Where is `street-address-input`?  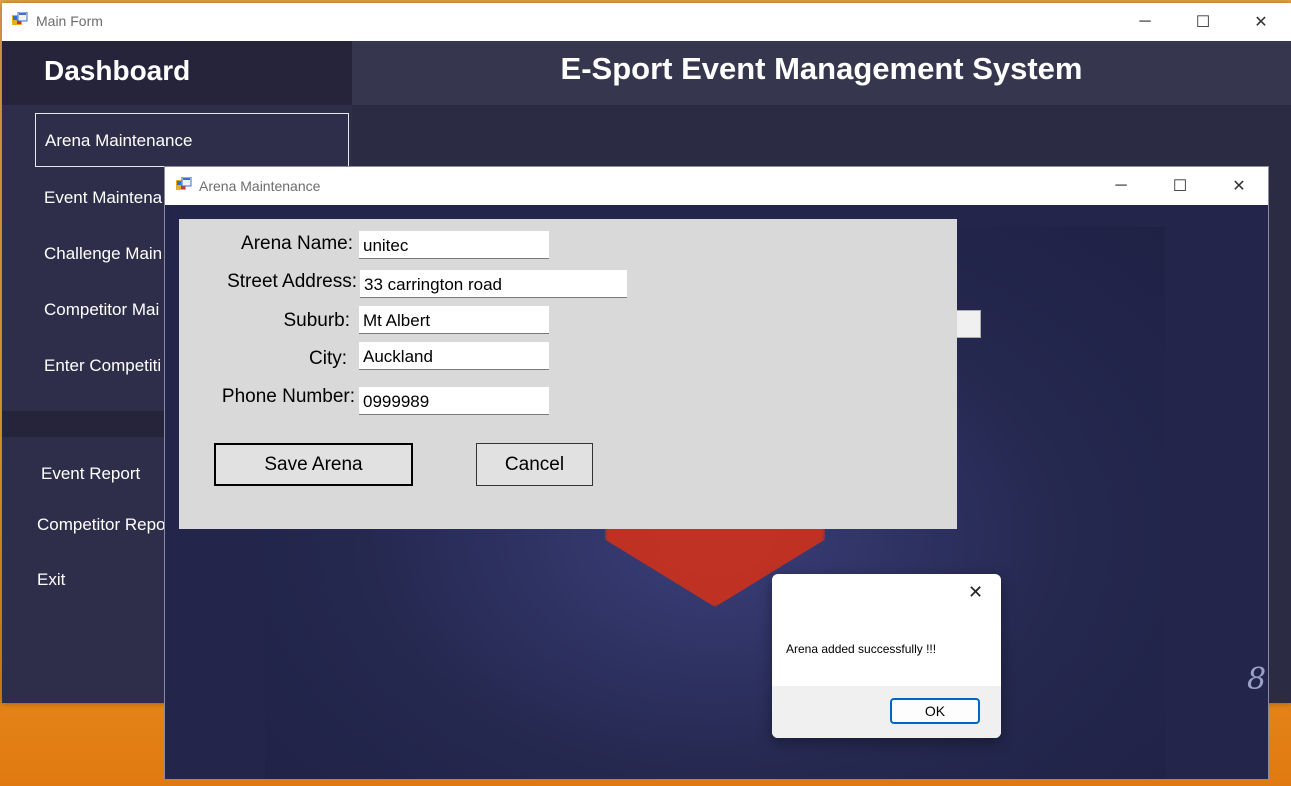 street-address-input is located at coordinates (493, 284).